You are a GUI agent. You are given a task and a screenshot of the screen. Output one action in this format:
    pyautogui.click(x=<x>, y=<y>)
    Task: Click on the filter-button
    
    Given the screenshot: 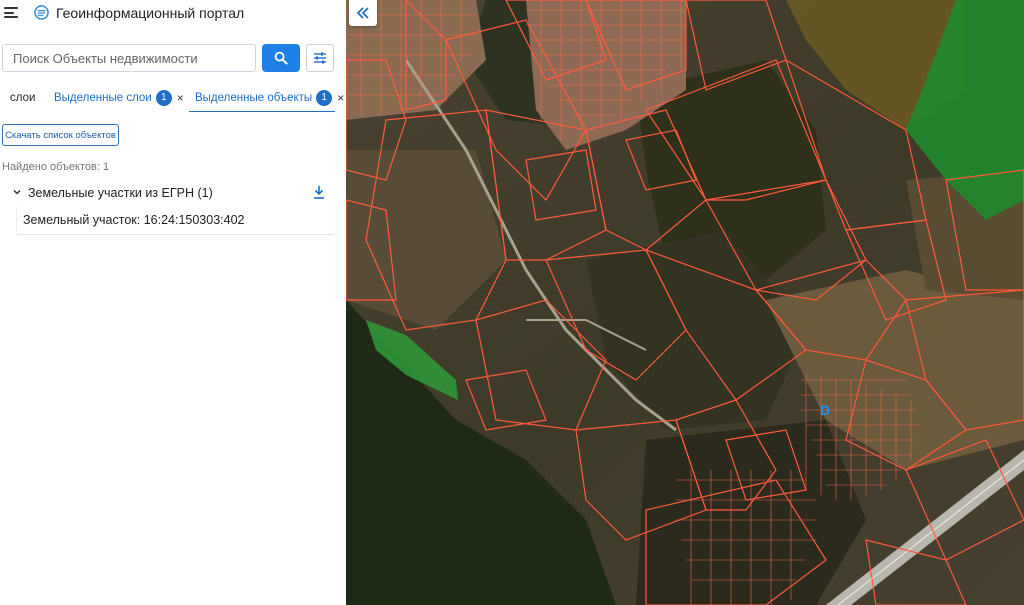 What is the action you would take?
    pyautogui.click(x=320, y=58)
    